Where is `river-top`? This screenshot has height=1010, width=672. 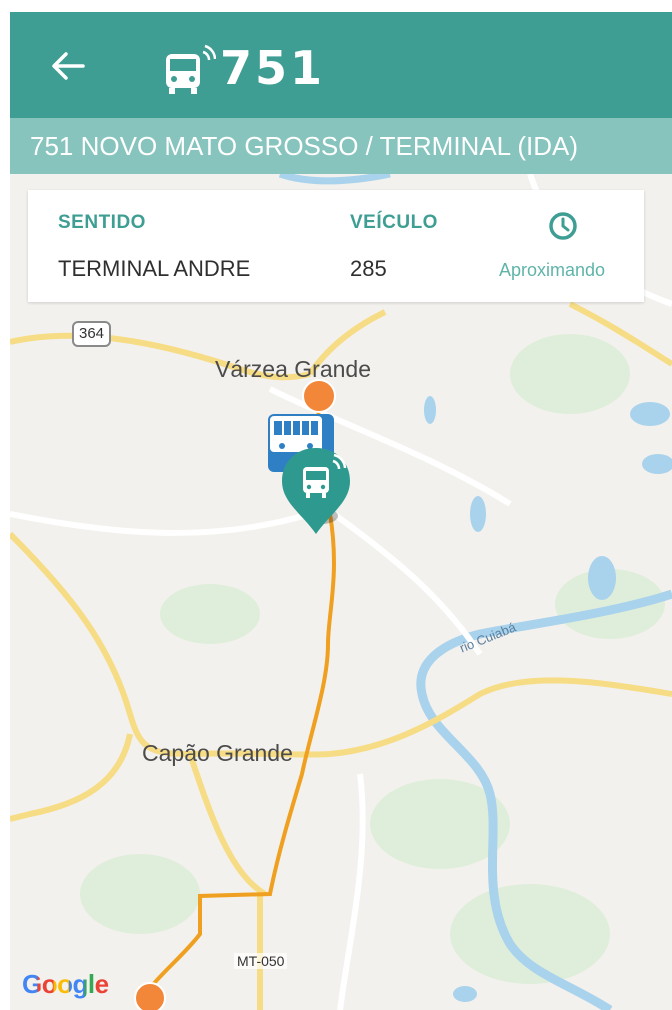 river-top is located at coordinates (334, 179).